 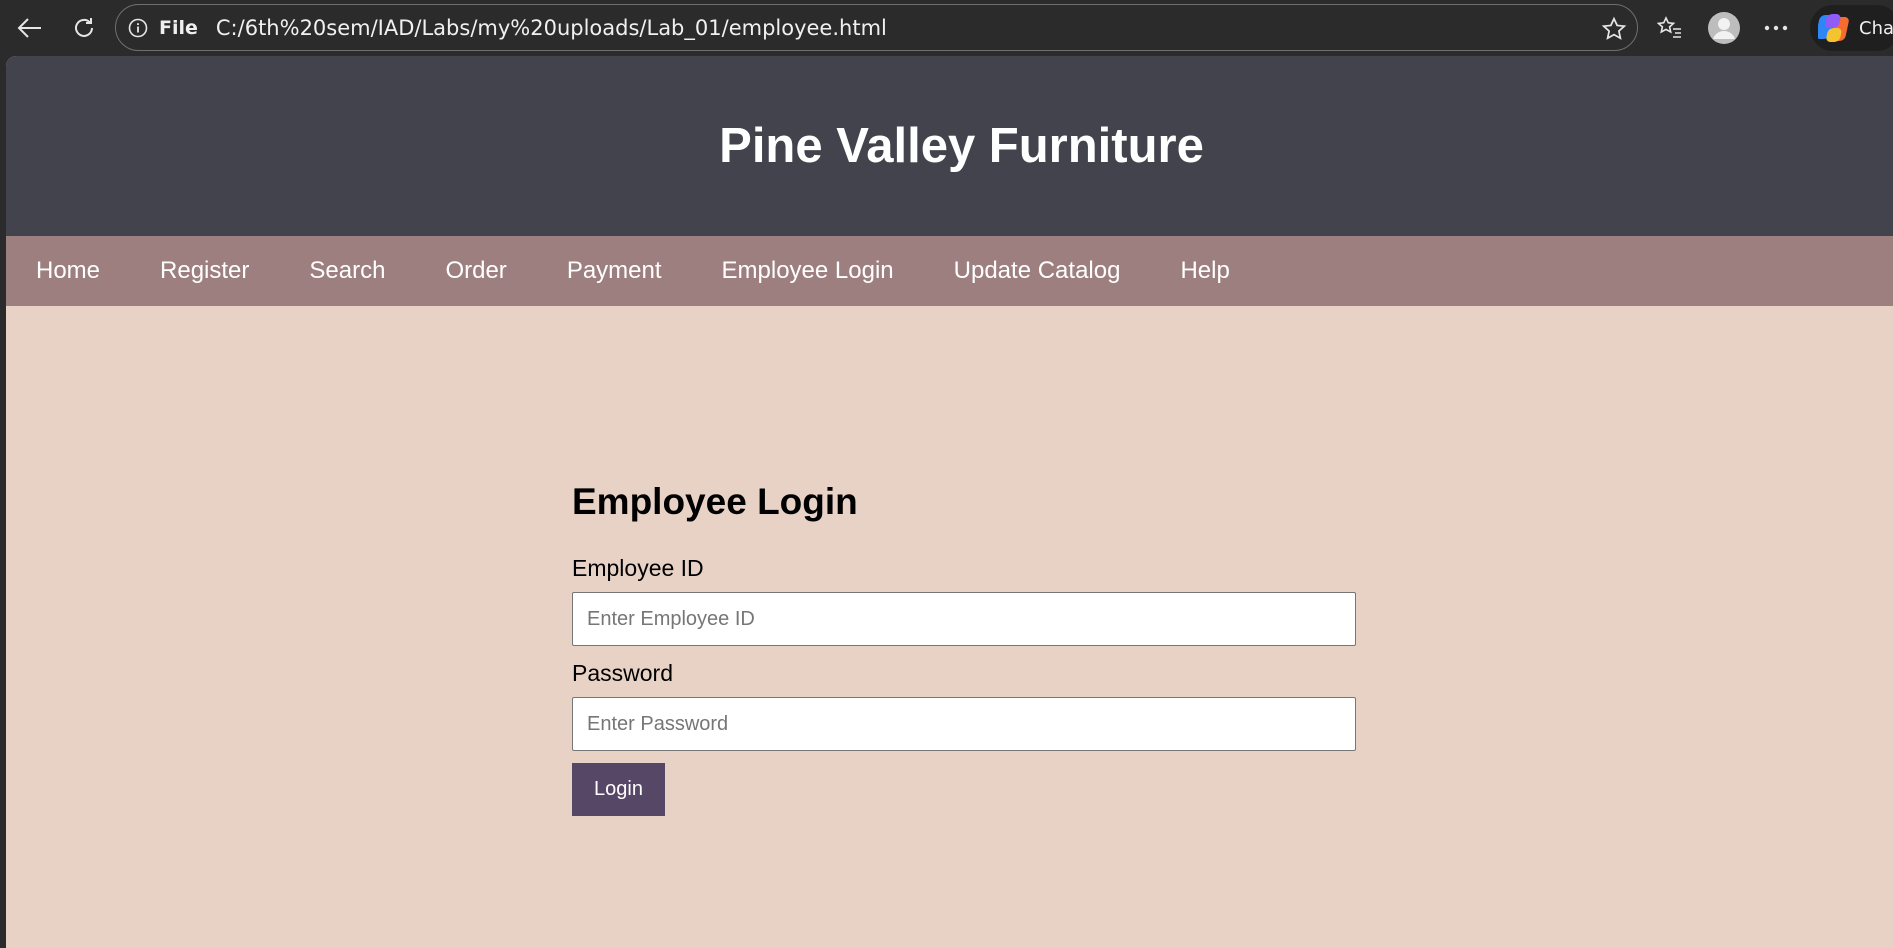 What do you see at coordinates (1670, 28) in the screenshot?
I see `favorites-list-icon` at bounding box center [1670, 28].